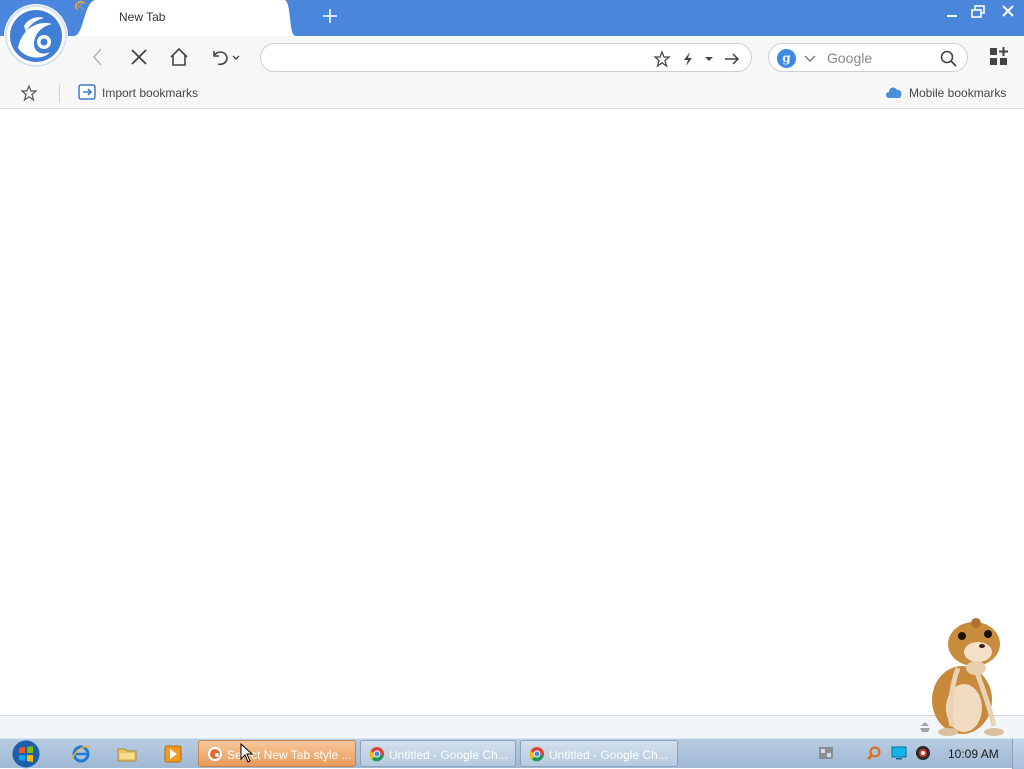 The image size is (1024, 769). Describe the element at coordinates (80, 6) in the screenshot. I see `tab-close-icon` at that location.